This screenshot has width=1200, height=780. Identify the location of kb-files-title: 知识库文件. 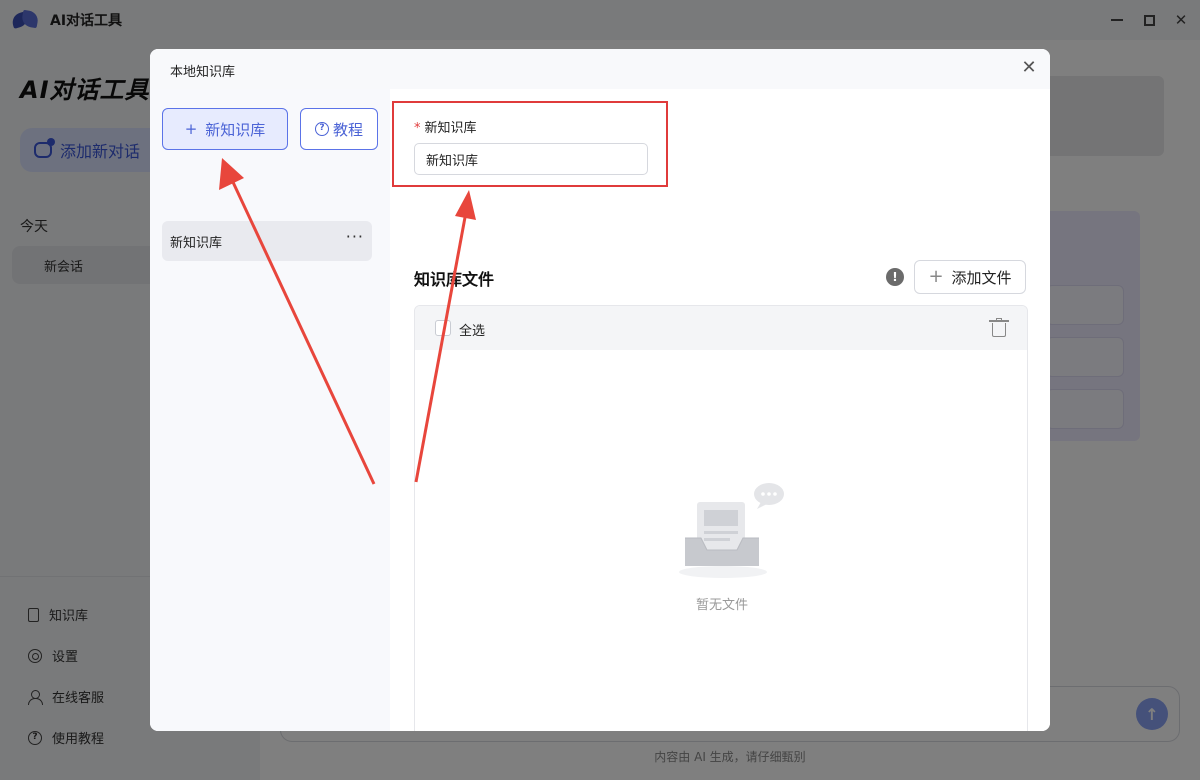
(454, 279).